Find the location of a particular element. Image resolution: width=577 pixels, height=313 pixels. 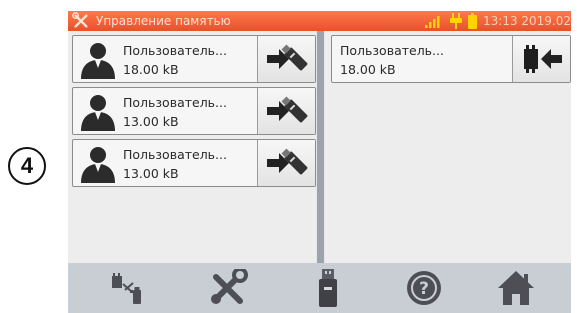

import-data-icon is located at coordinates (542, 59).